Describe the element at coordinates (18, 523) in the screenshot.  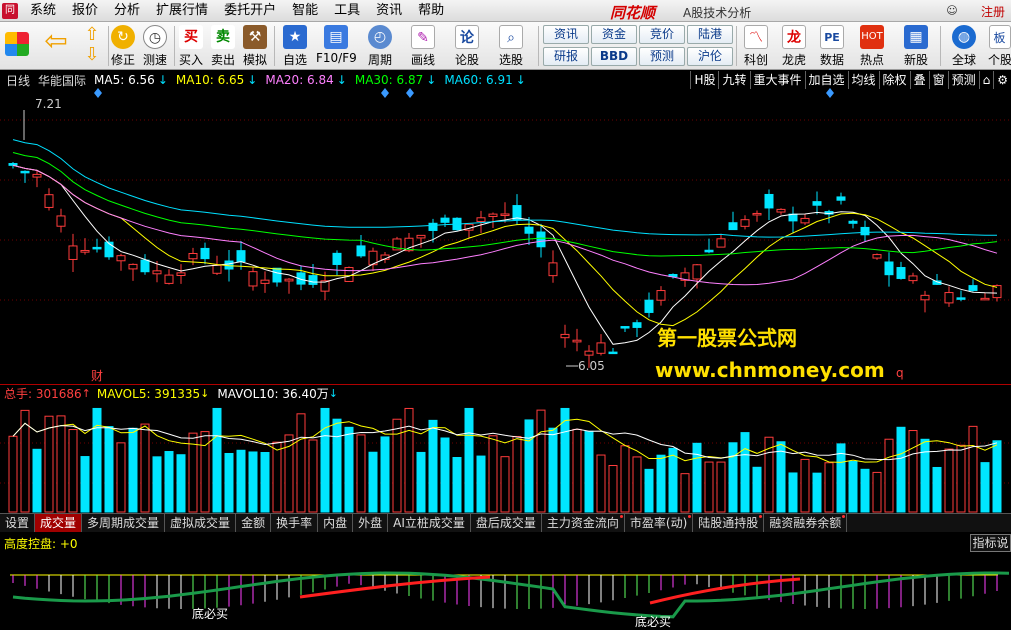
I see `tab-indicator-settings: 设置` at that location.